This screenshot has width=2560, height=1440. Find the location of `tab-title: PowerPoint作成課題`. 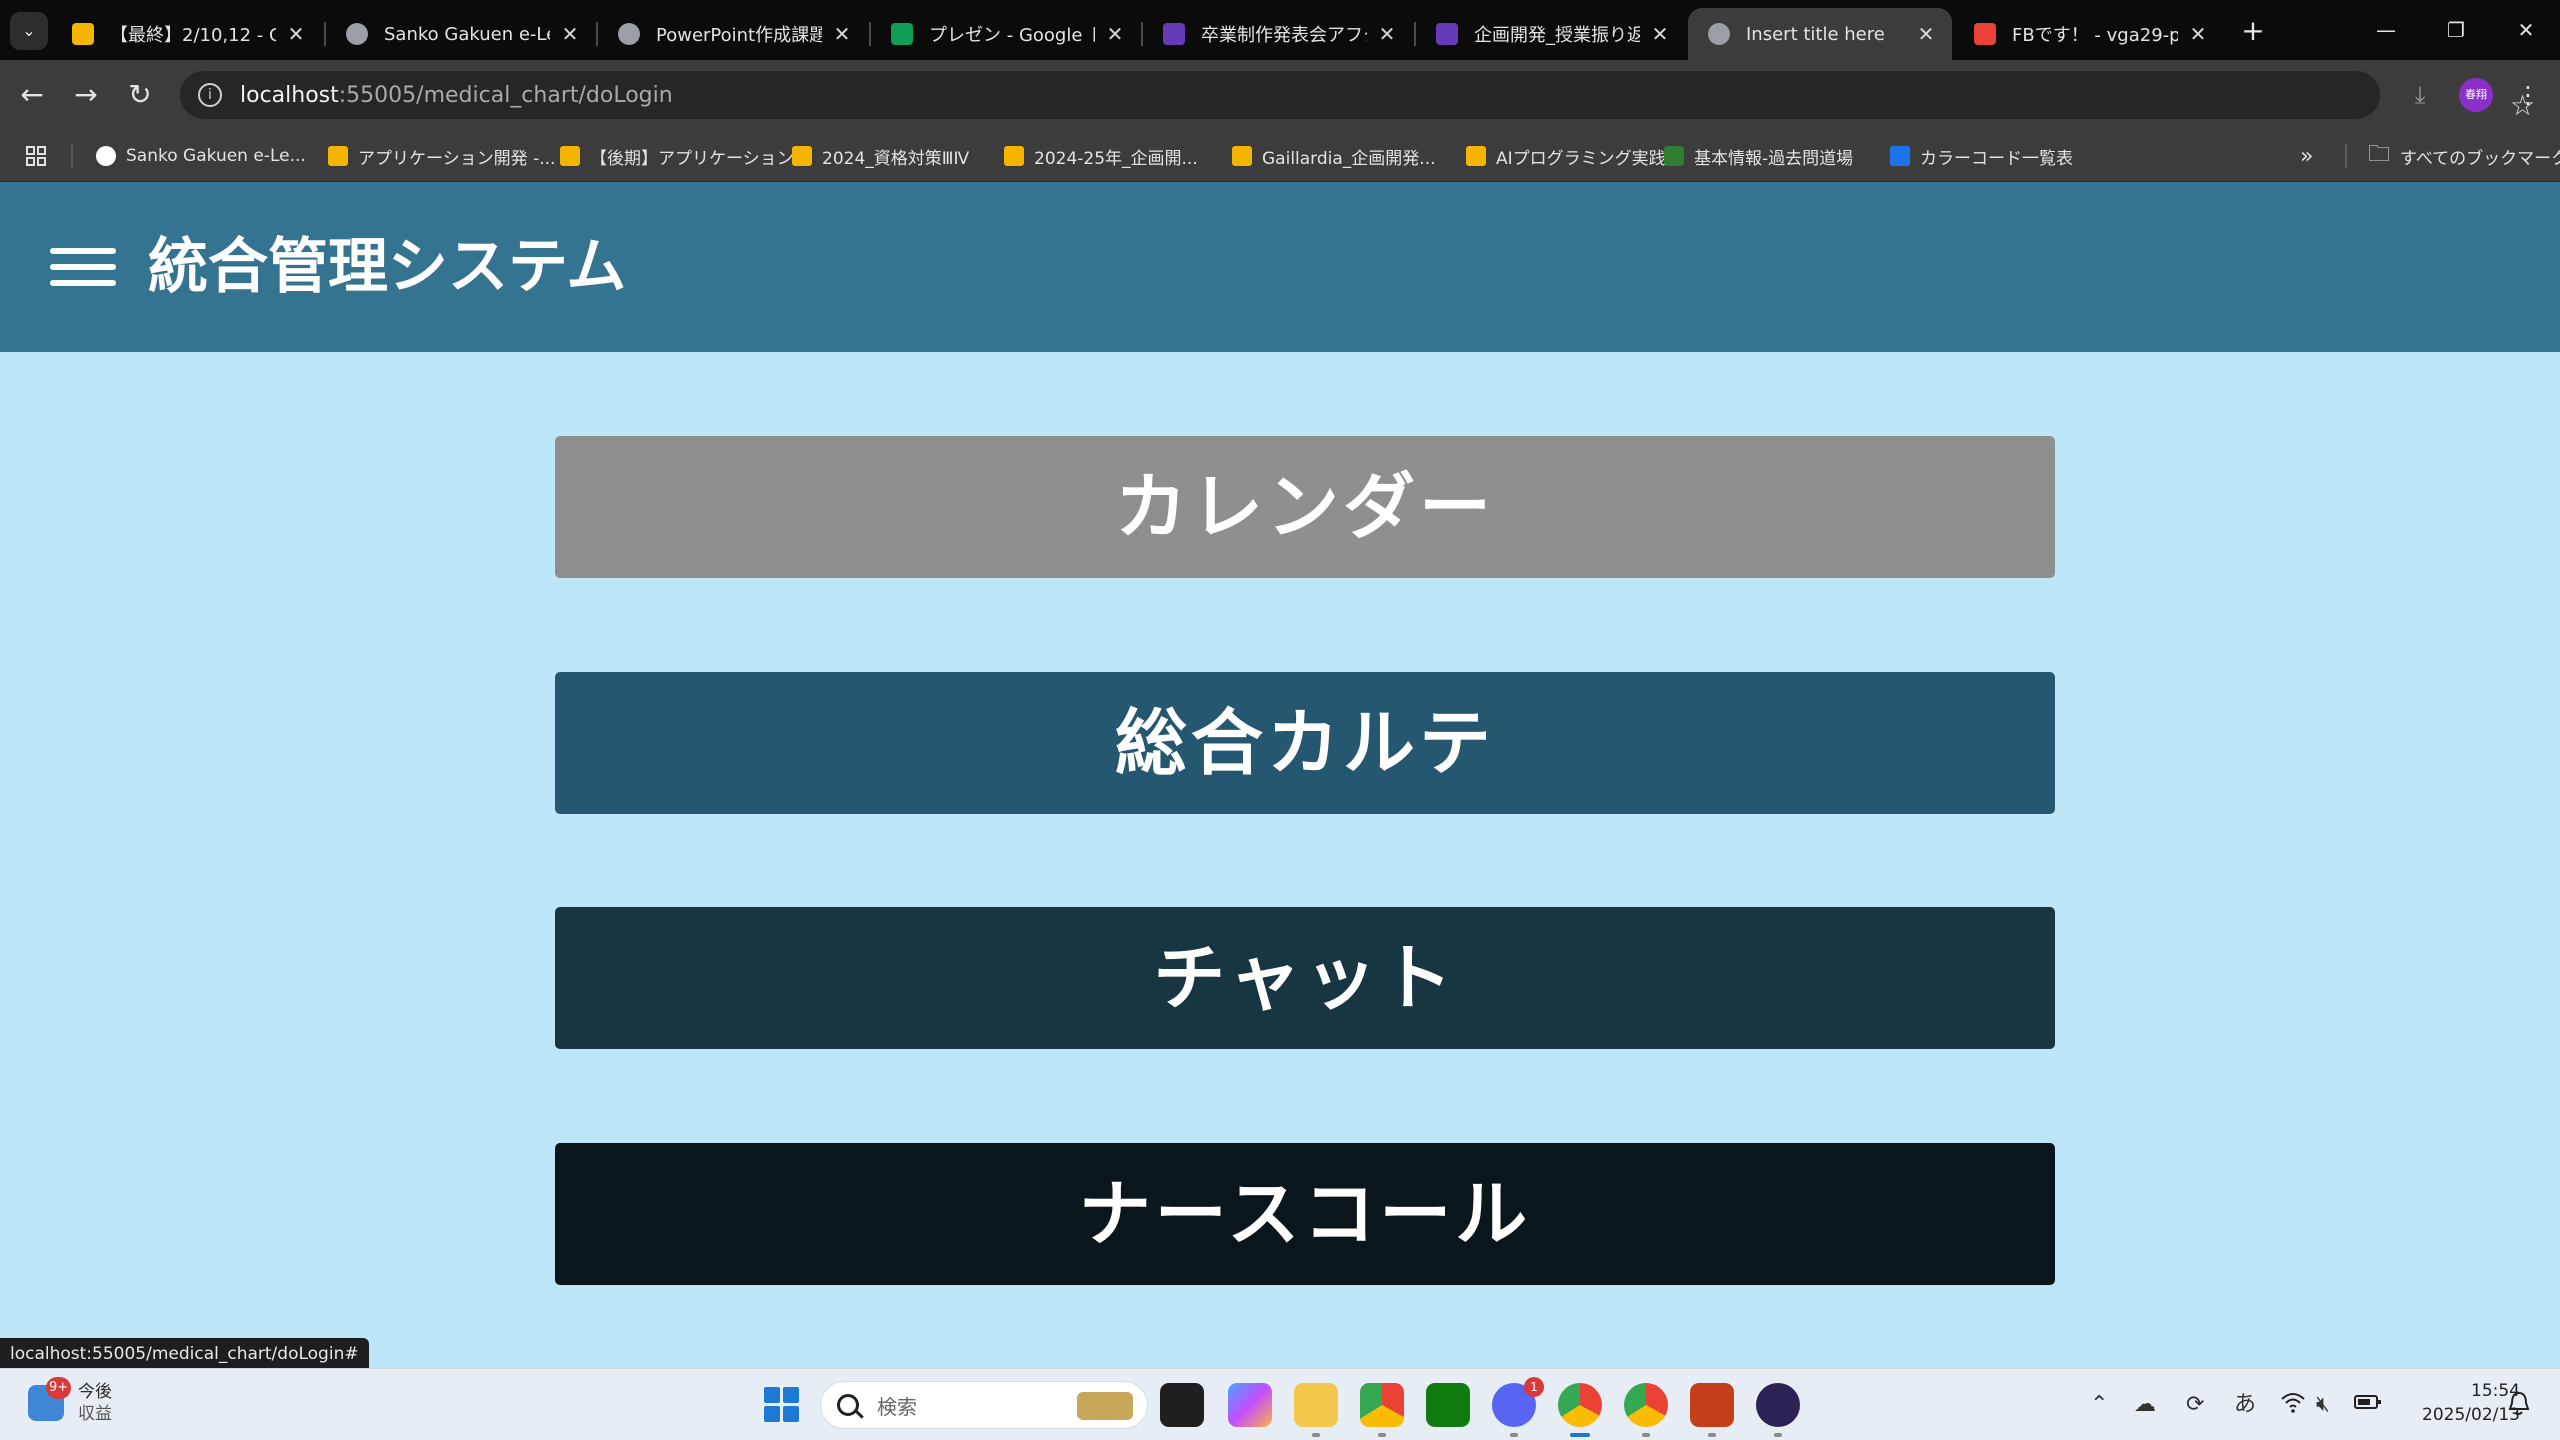

tab-title: PowerPoint作成課題 is located at coordinates (739, 35).